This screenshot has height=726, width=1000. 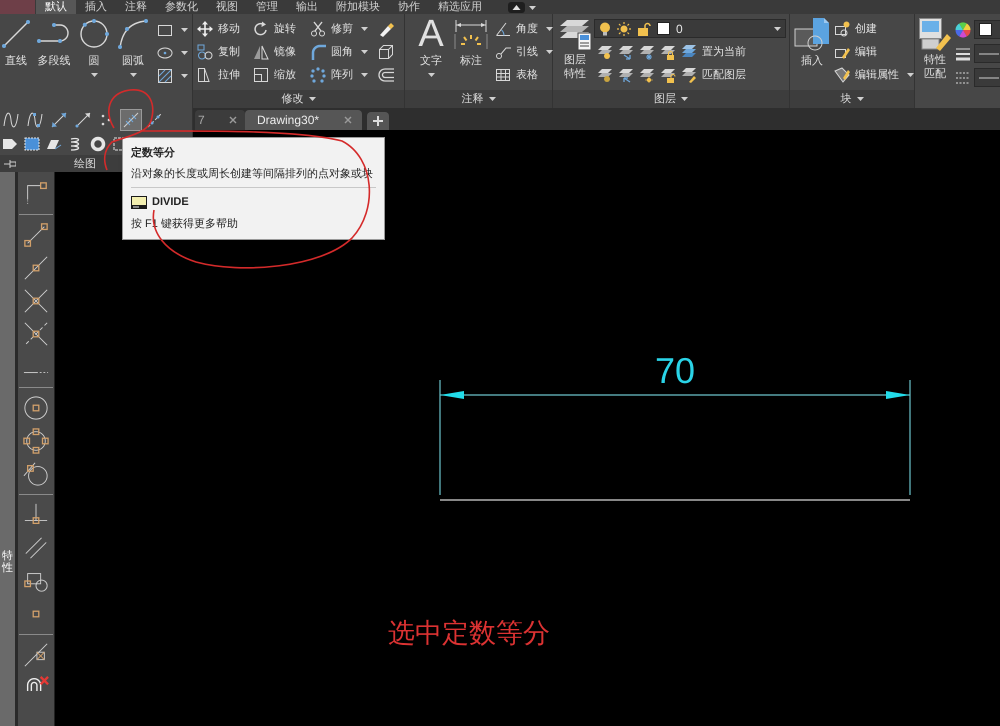 What do you see at coordinates (842, 75) in the screenshot?
I see `tag-pencil-icon` at bounding box center [842, 75].